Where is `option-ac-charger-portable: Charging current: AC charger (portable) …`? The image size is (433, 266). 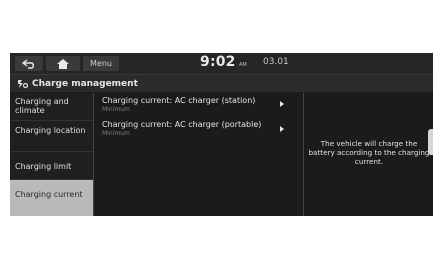 option-ac-charger-portable: Charging current: AC charger (portable) … is located at coordinates (199, 129).